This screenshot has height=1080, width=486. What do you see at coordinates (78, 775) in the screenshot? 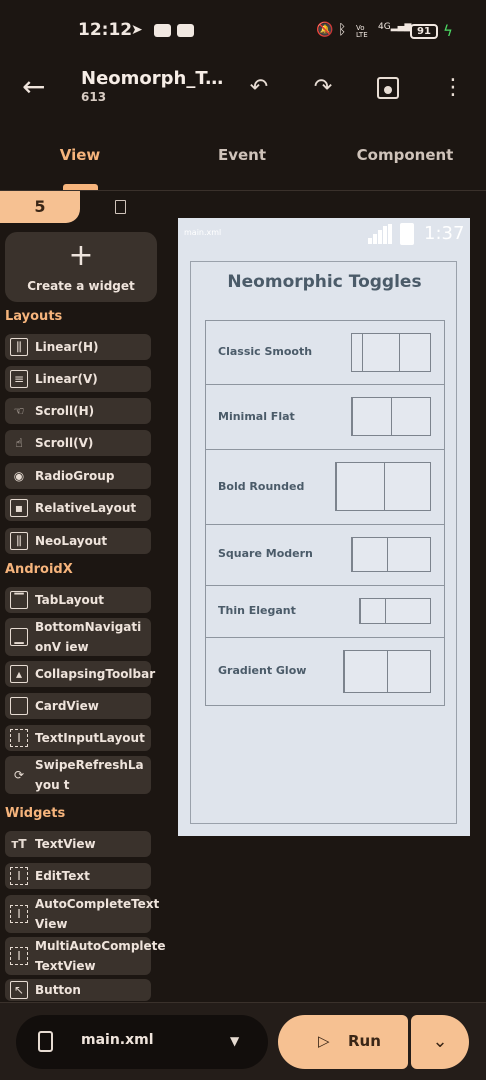
I see `widget-item-swiperefreshlayout: ⟳ SwipeRefreshLayou t` at bounding box center [78, 775].